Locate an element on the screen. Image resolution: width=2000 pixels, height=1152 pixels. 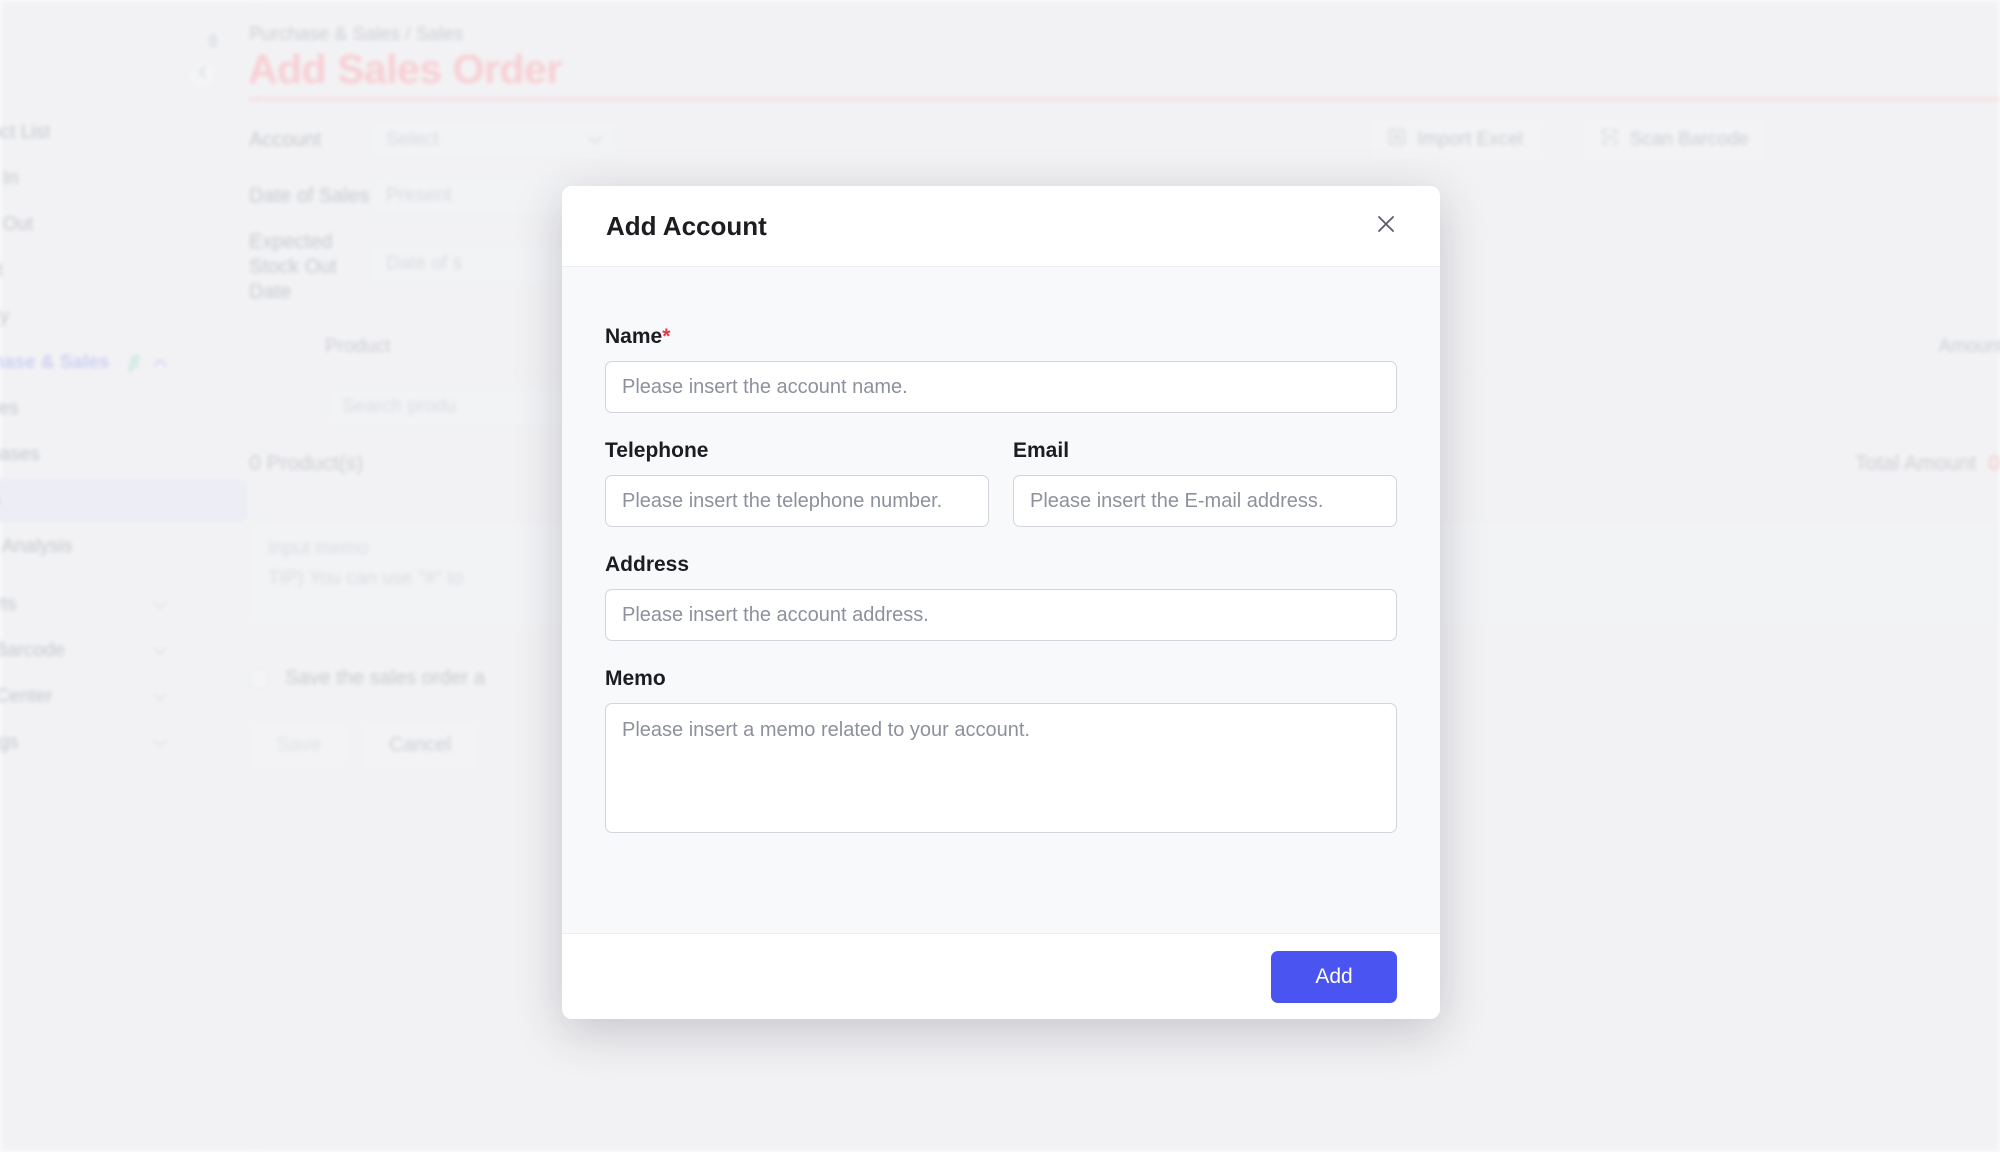
name-field-group: Name* is located at coordinates (1001, 369).